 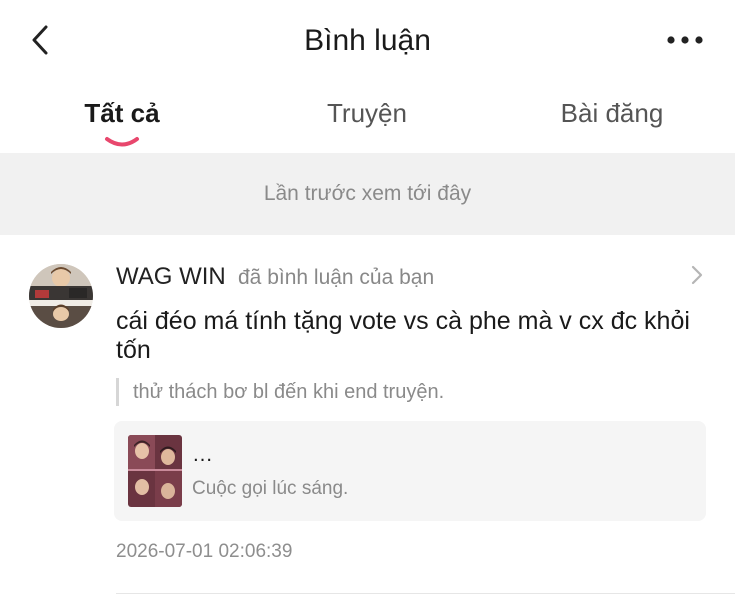 I want to click on comment-timestamp: 2026-07-01 02:06:39, so click(x=204, y=551).